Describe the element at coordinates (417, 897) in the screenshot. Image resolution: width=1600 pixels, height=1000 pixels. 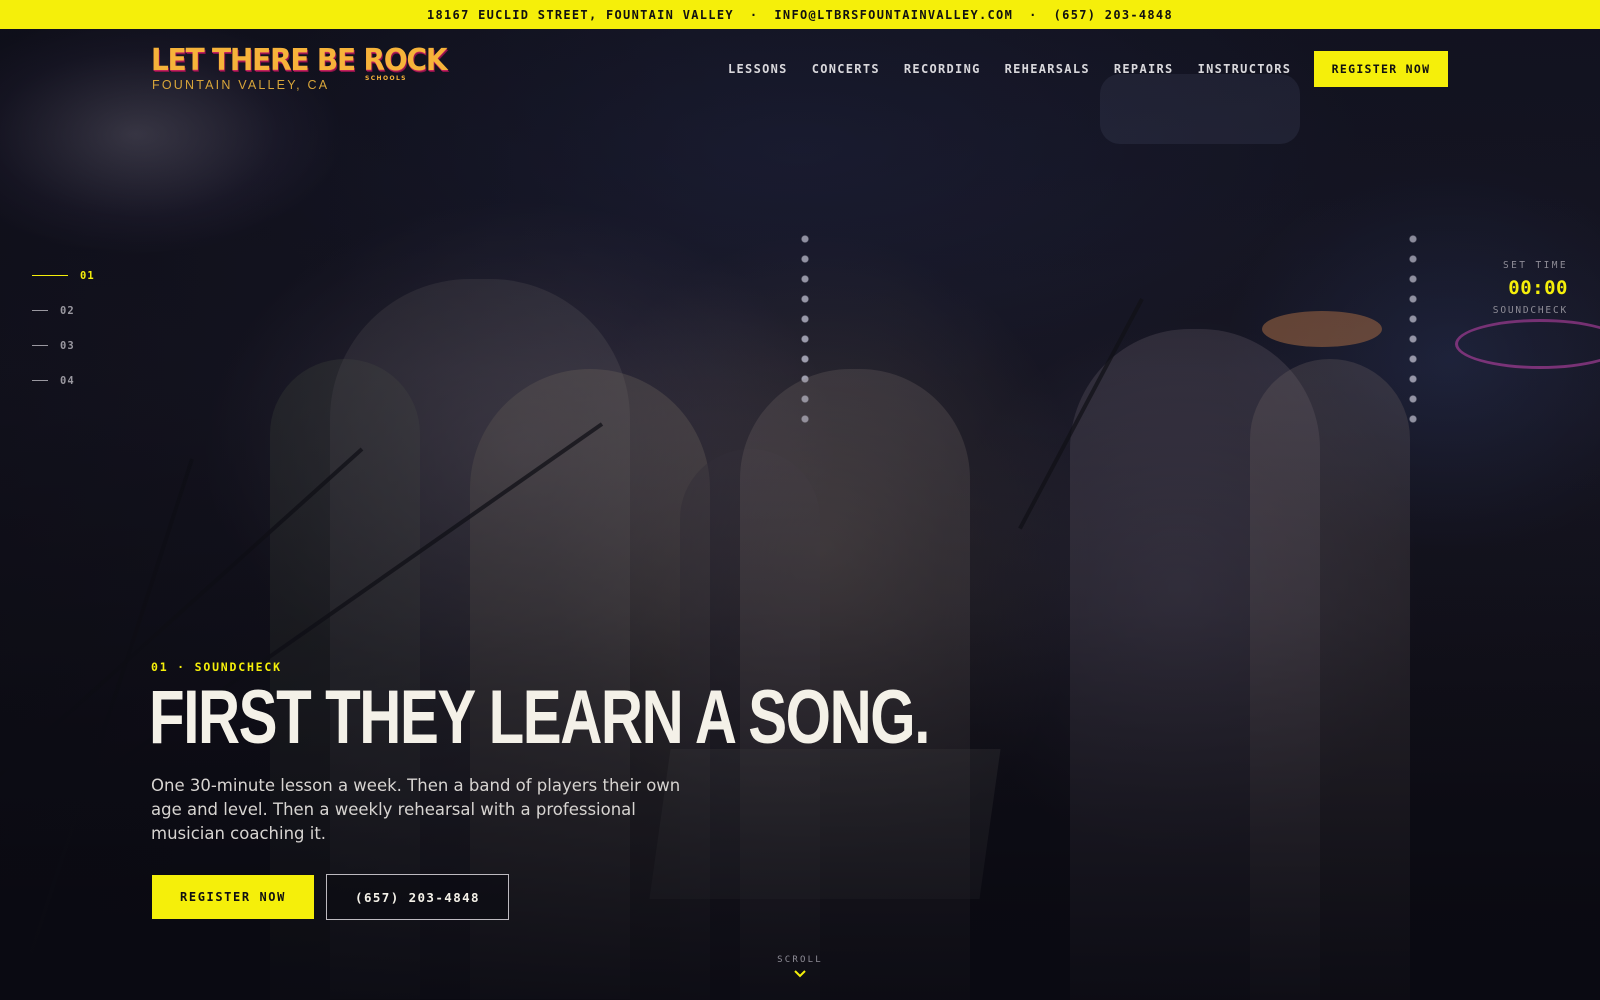
I see `call-phone-button: (657) 203-4848` at that location.